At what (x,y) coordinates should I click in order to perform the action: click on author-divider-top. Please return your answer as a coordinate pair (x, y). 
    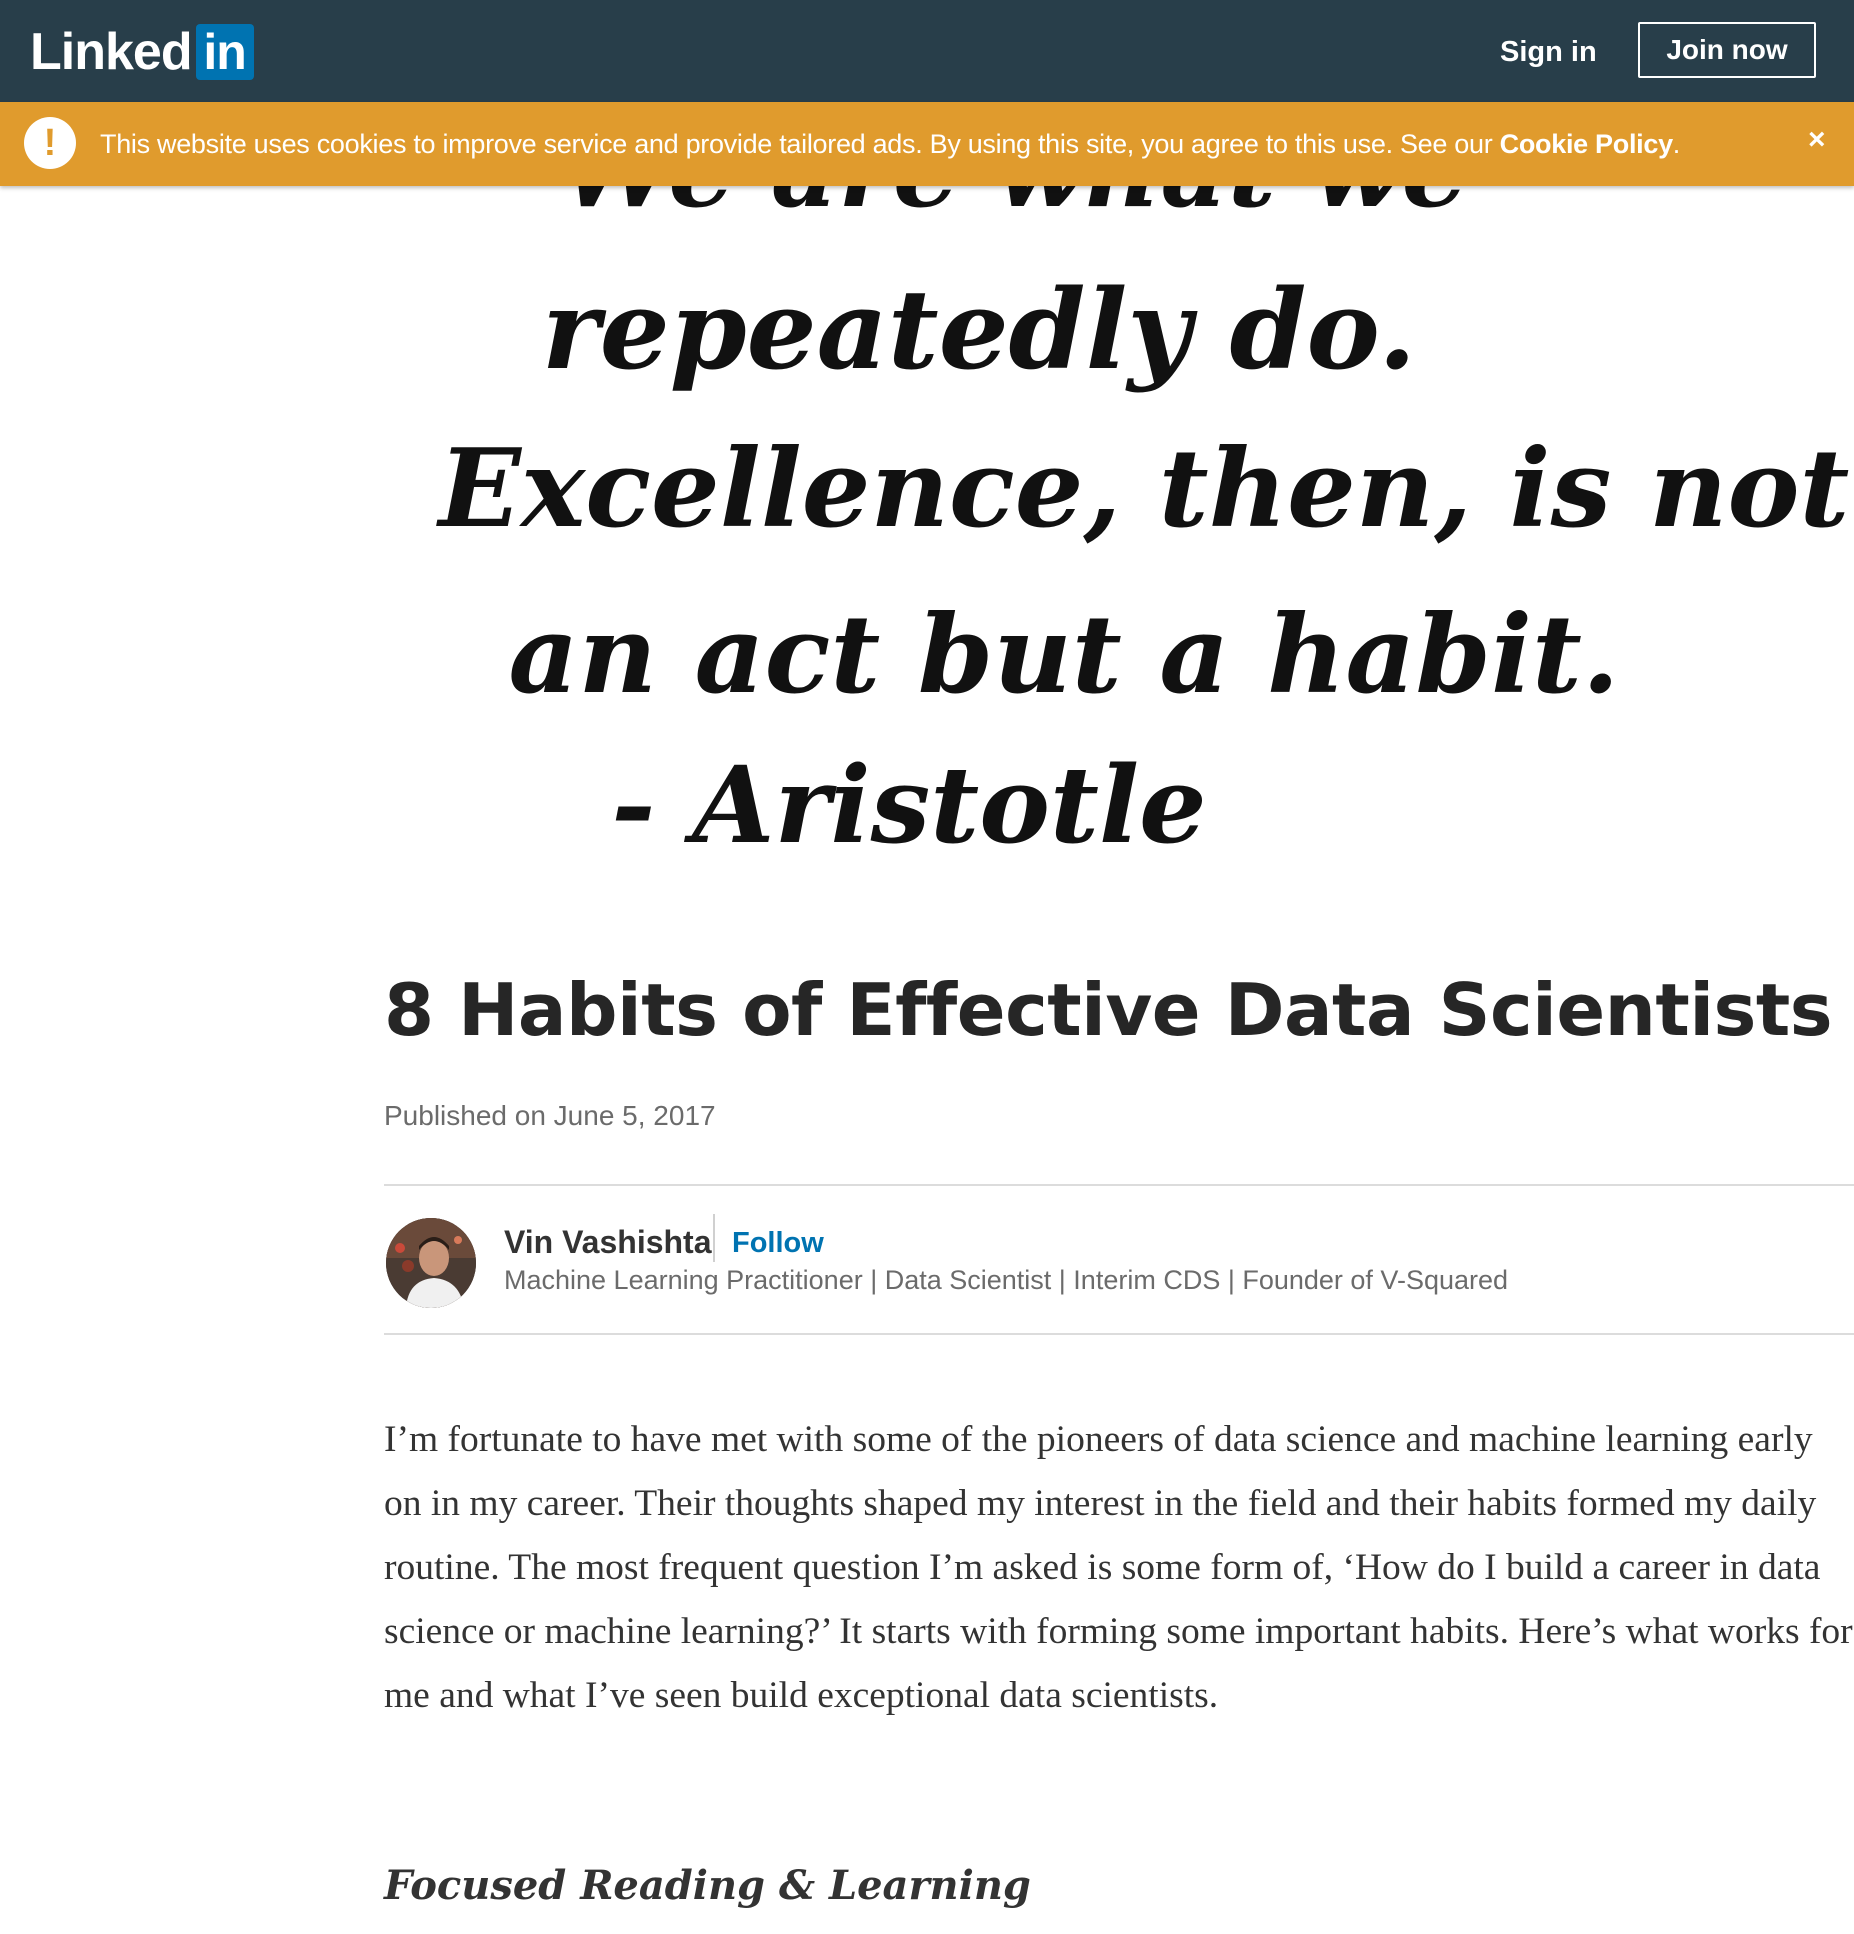
    Looking at the image, I should click on (1119, 1185).